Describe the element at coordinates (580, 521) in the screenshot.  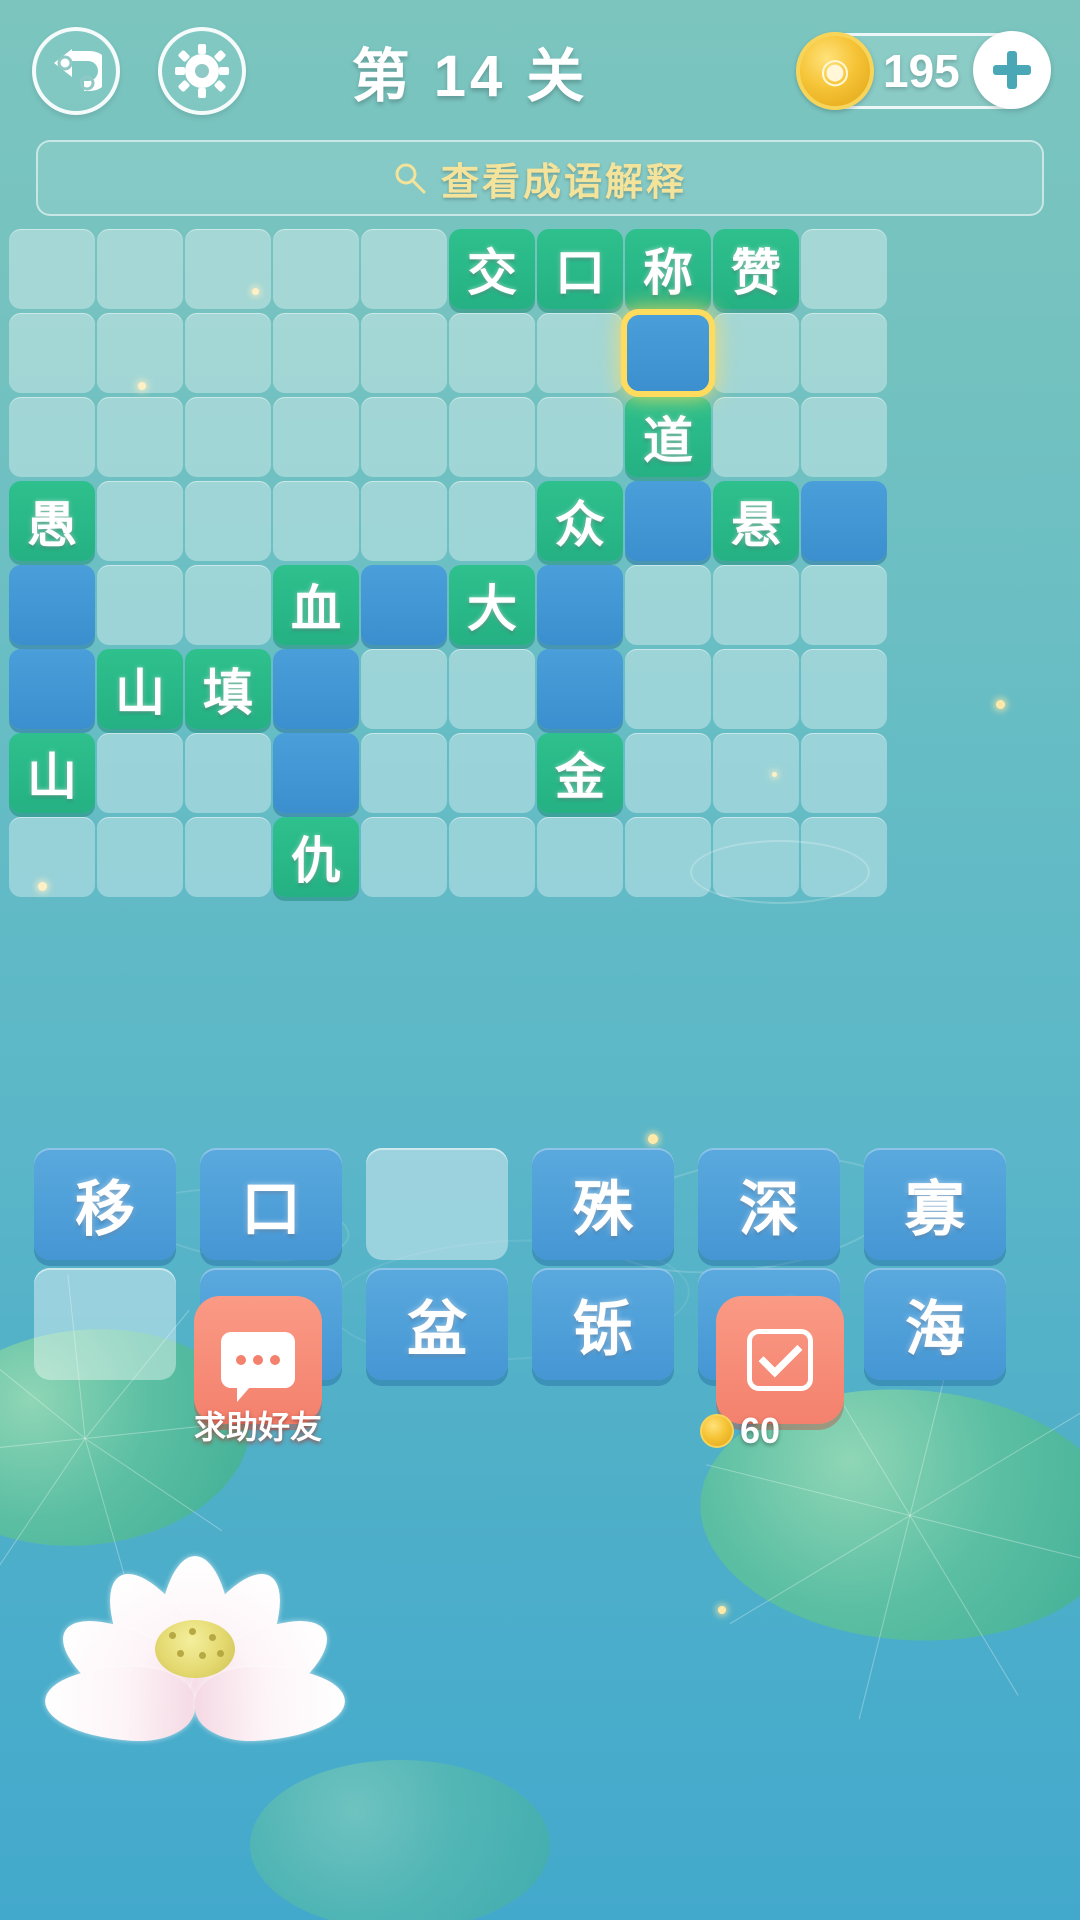
I see `board-cell-filled: 众` at that location.